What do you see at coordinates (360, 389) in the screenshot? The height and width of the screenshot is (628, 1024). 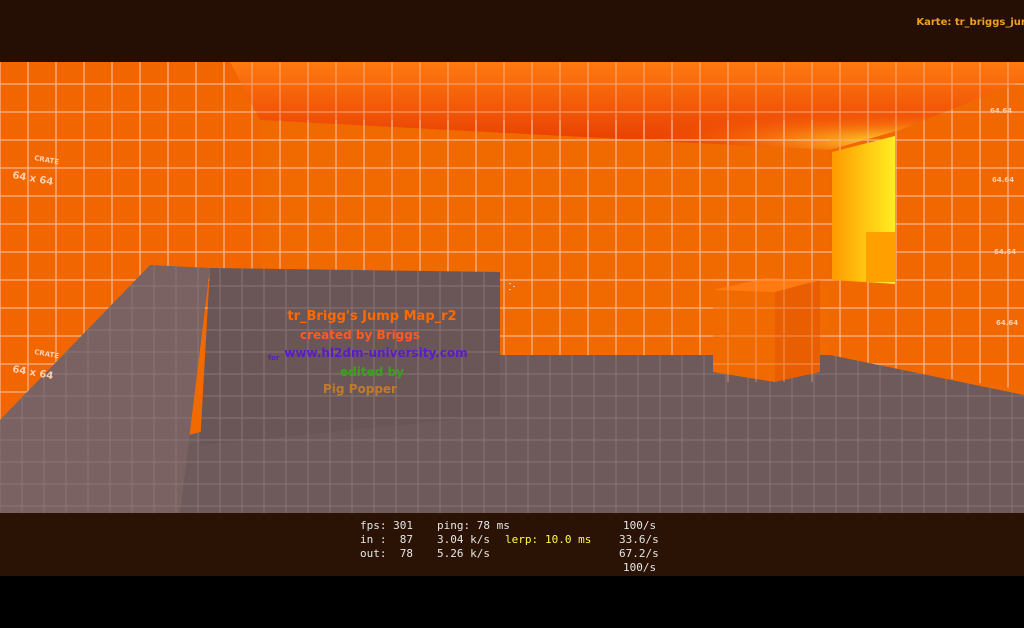 I see `editor-name-text: Pig Popper` at bounding box center [360, 389].